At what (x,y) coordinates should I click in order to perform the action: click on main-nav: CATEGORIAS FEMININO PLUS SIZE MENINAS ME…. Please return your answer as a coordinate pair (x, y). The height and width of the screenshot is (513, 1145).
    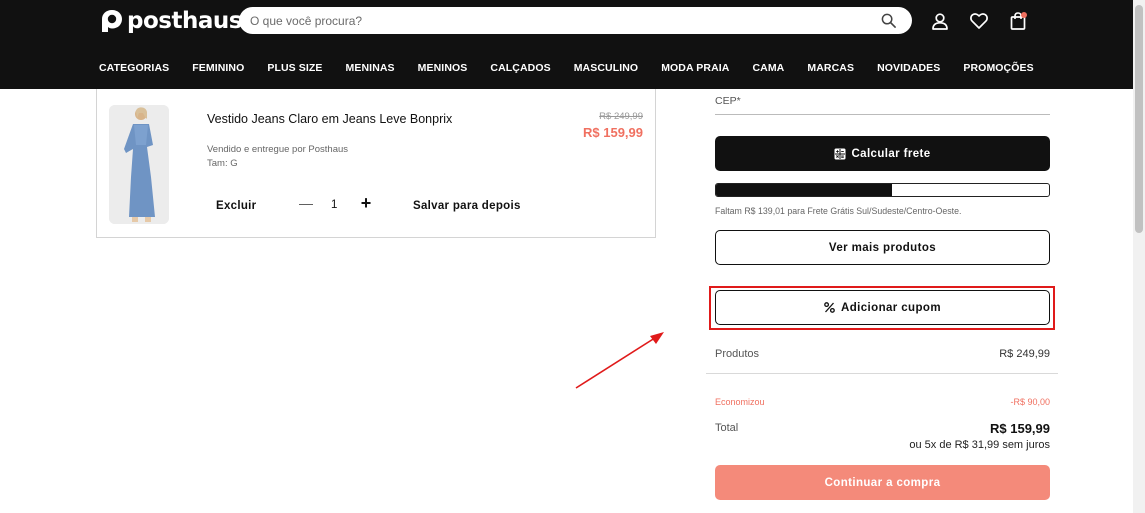
    Looking at the image, I should click on (566, 68).